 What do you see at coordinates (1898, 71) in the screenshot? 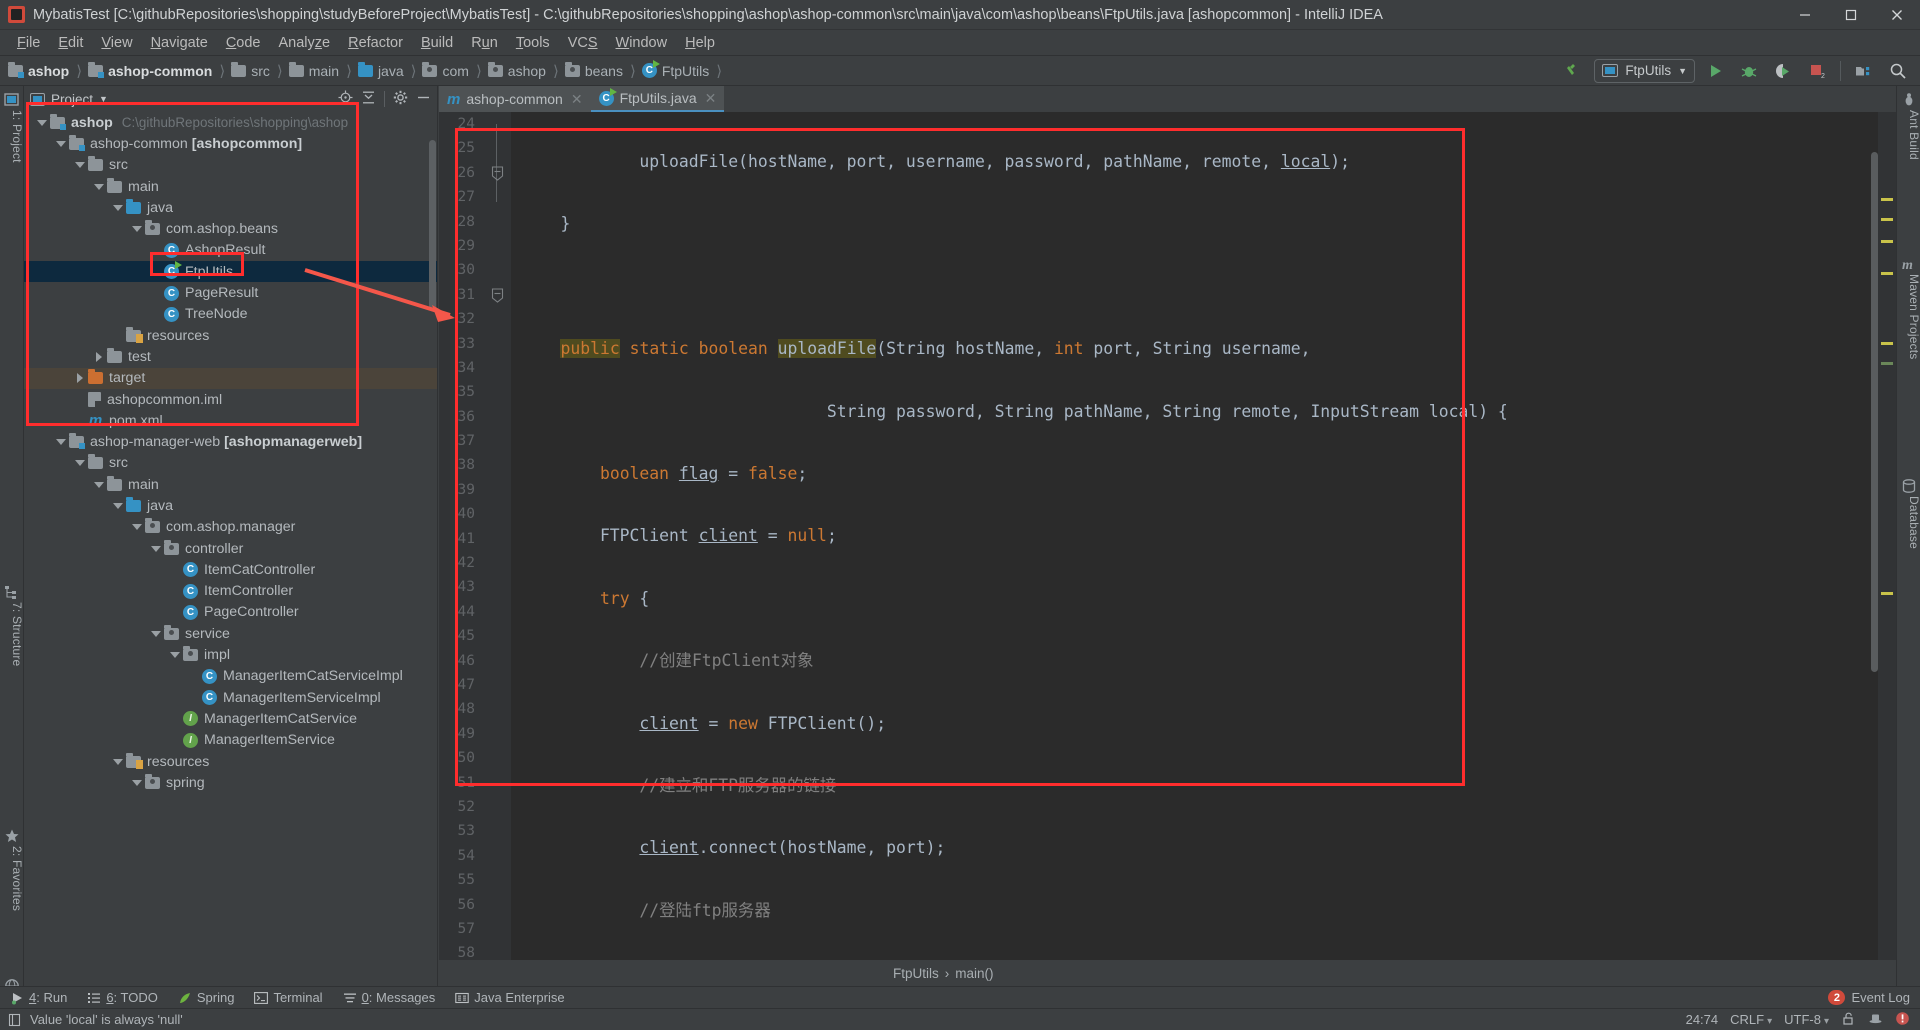
I see `search-everywhere-icon` at bounding box center [1898, 71].